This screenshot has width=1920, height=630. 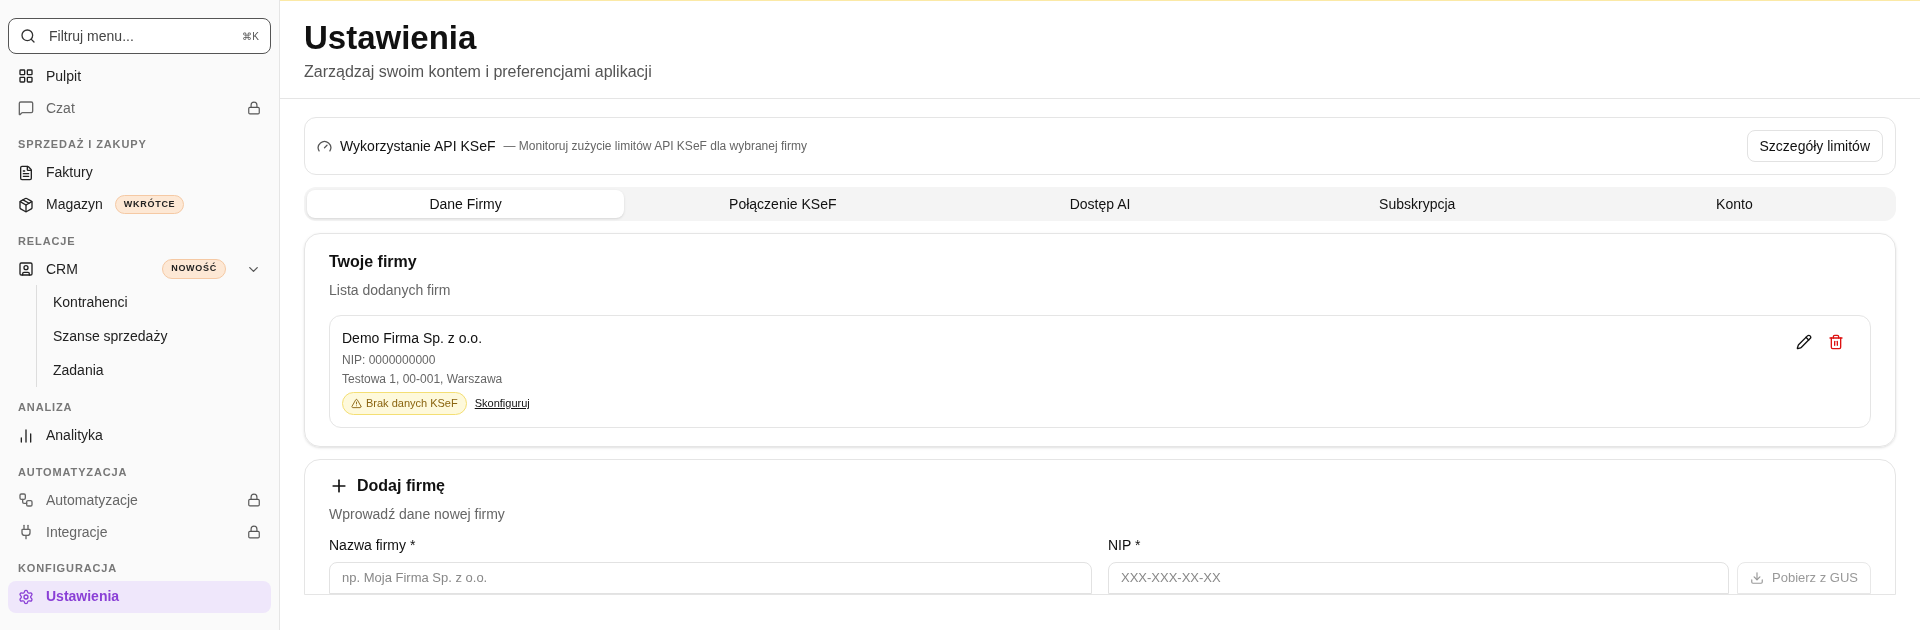 I want to click on warning-badge: Brak danych KSeF, so click(x=404, y=403).